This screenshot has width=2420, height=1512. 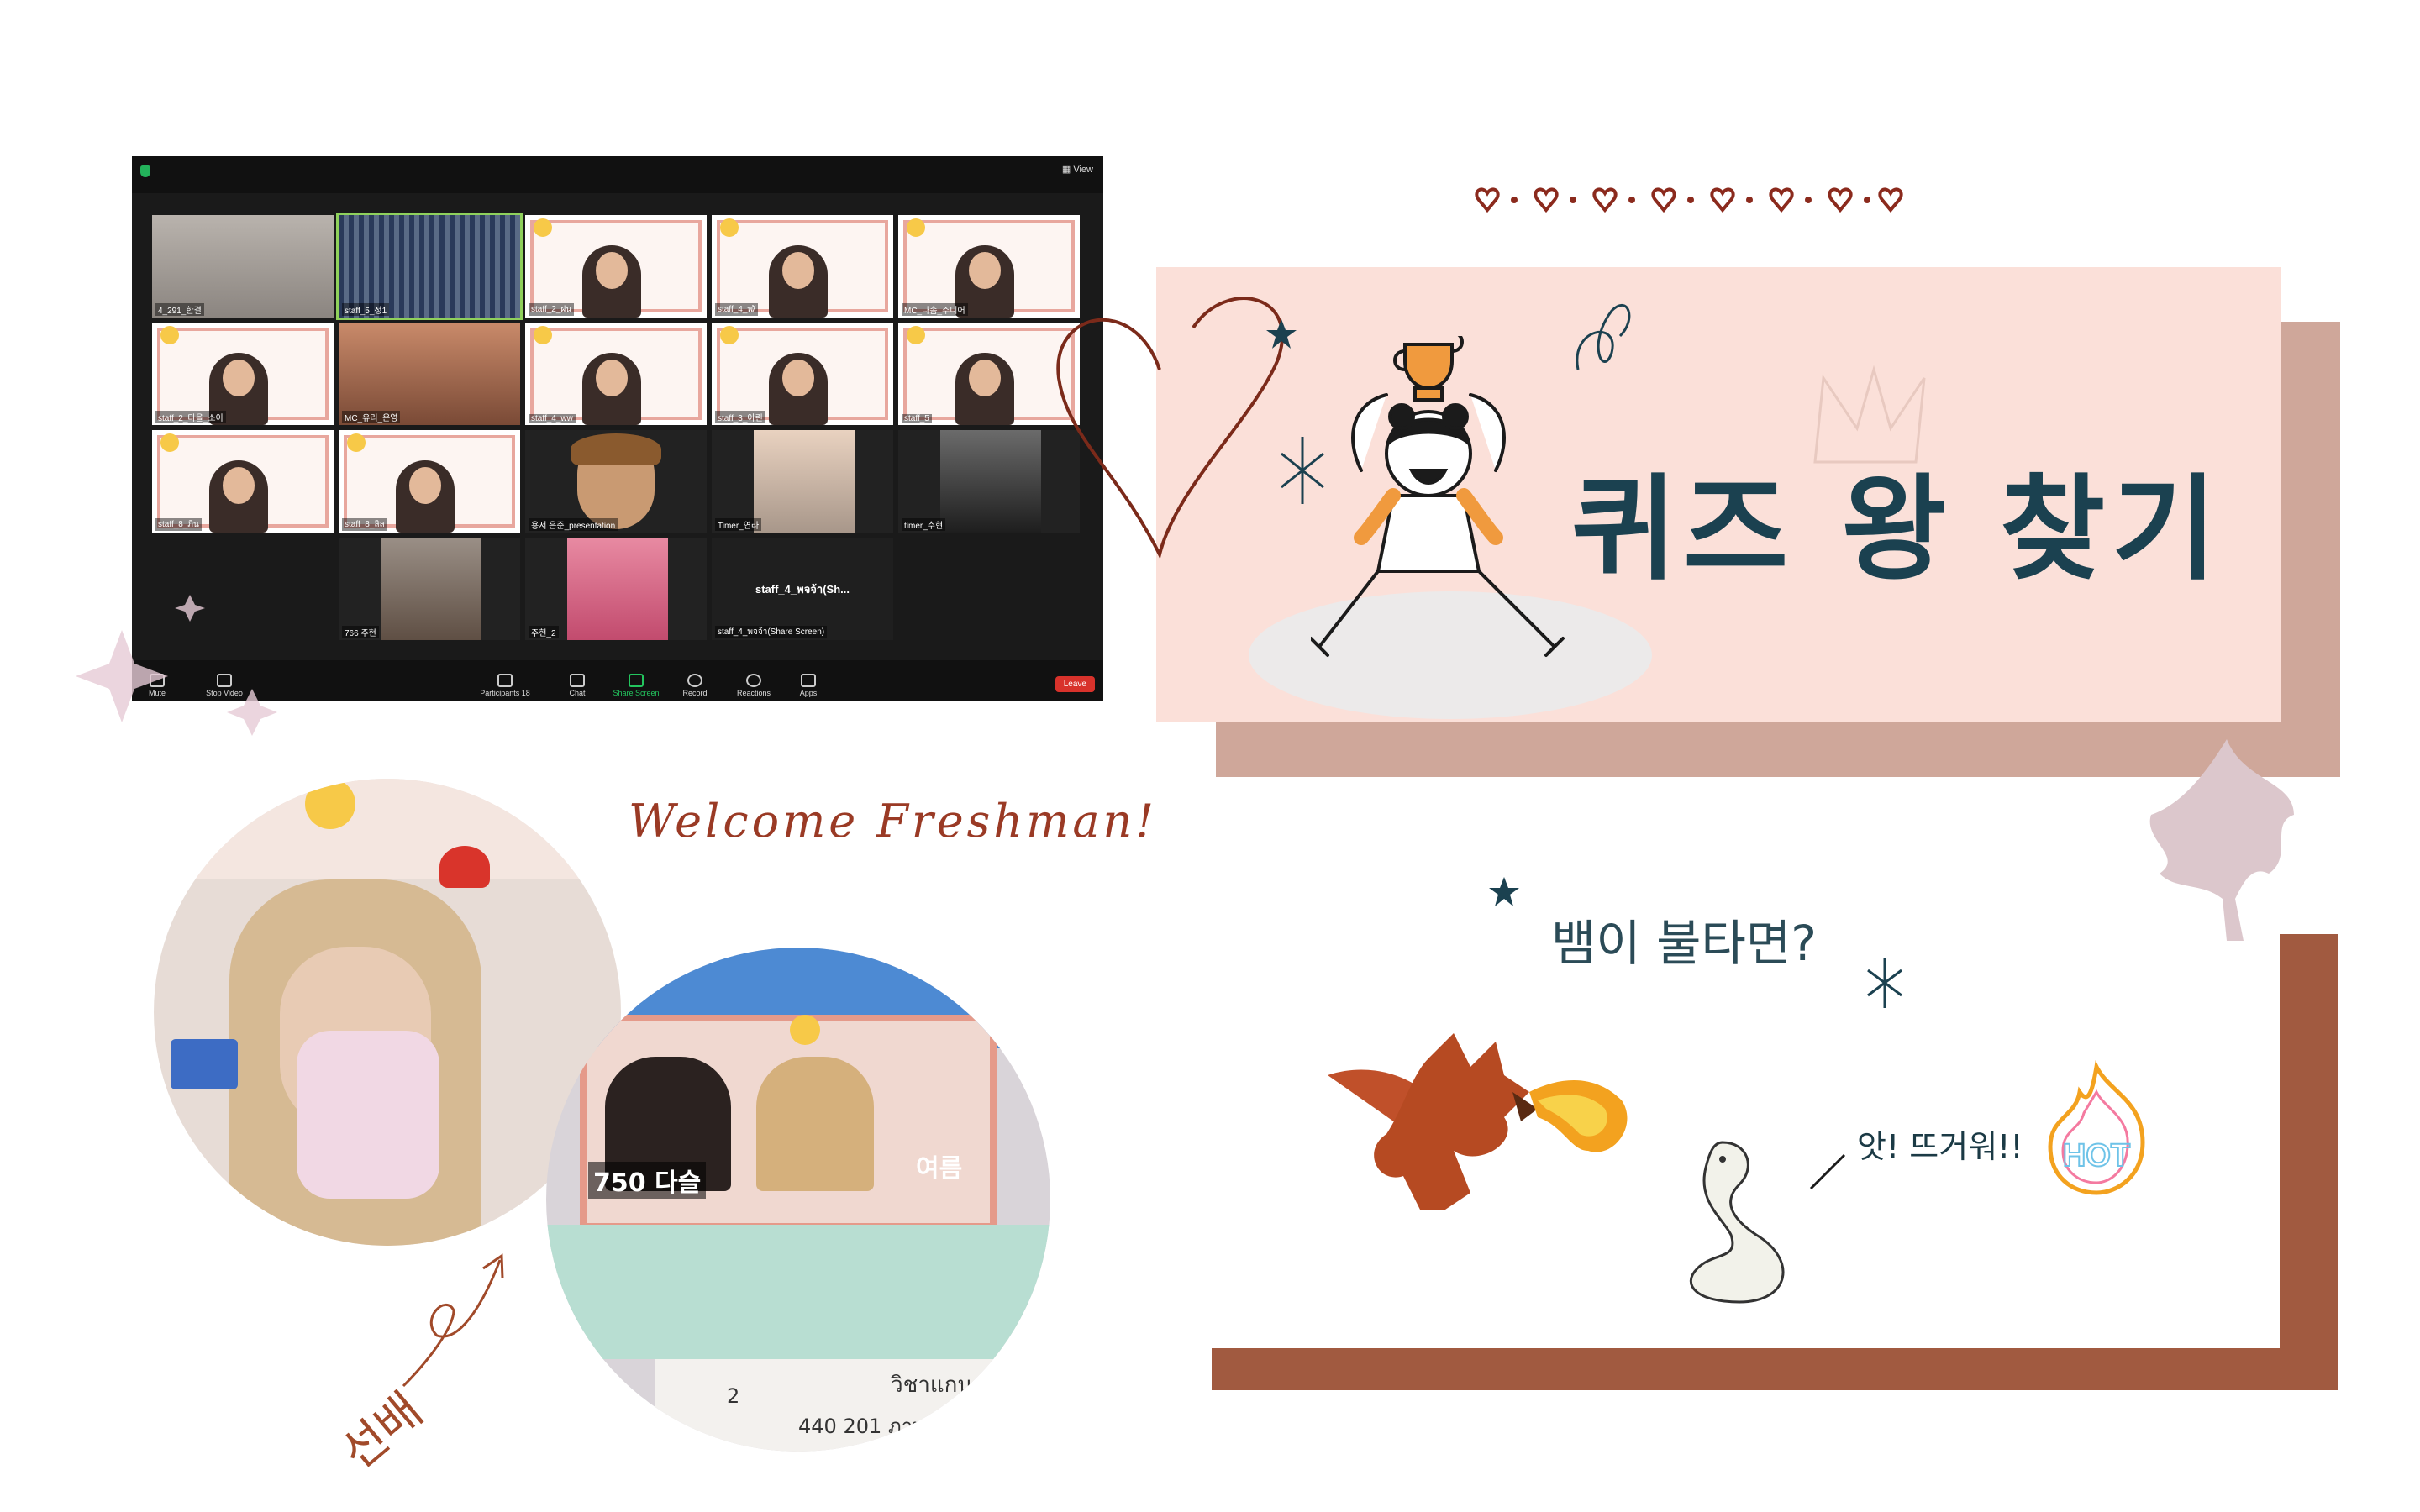 I want to click on participant-name: MC_유리_은영, so click(x=371, y=417).